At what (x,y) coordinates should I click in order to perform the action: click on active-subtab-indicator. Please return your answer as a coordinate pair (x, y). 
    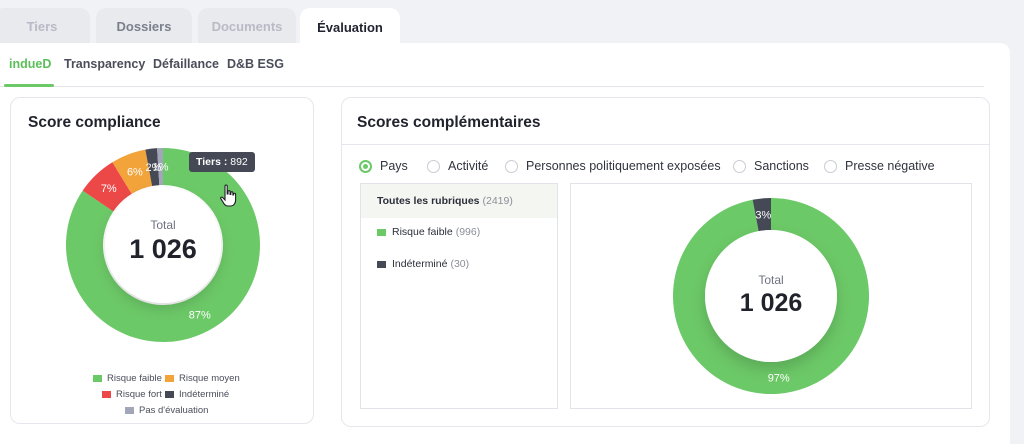
    Looking at the image, I should click on (29, 85).